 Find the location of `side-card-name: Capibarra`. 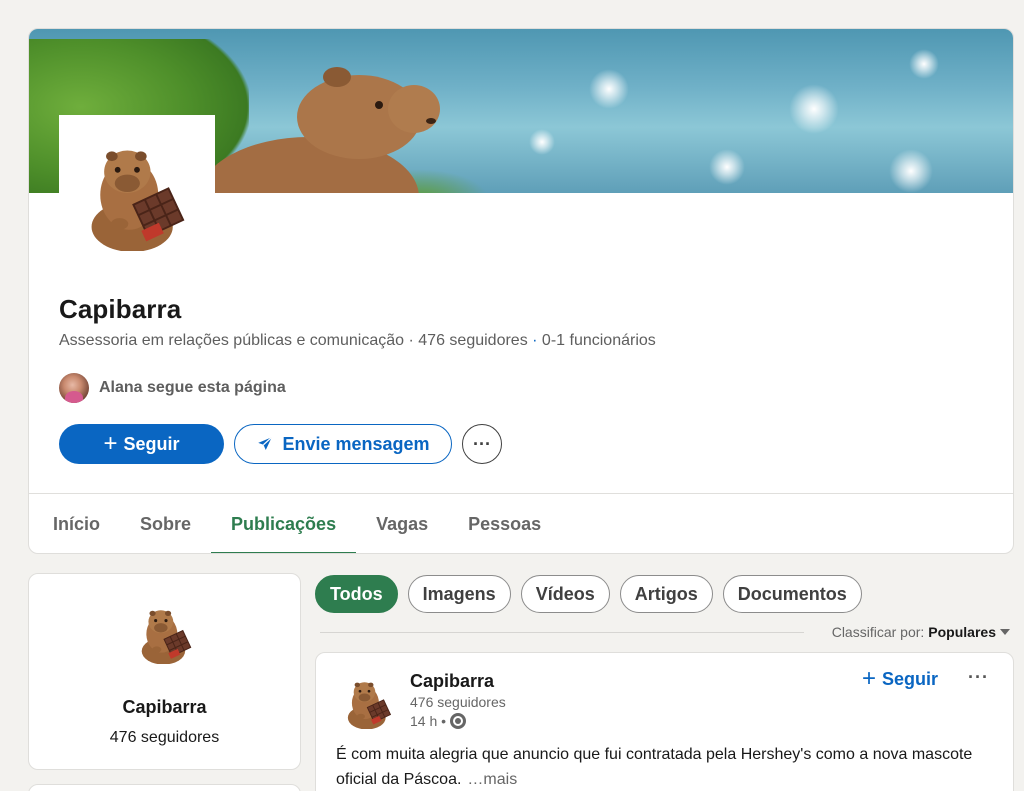

side-card-name: Capibarra is located at coordinates (164, 707).